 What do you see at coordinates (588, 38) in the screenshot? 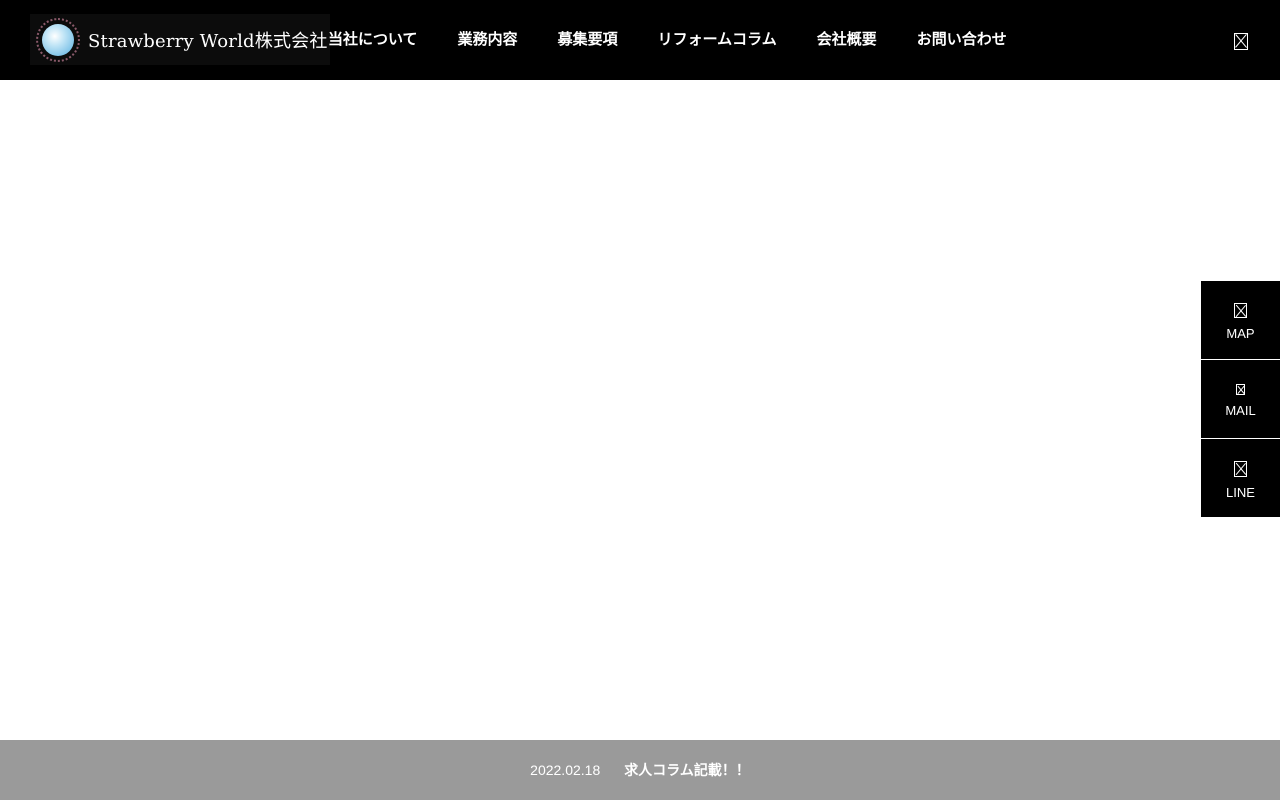
I see `nav-item-recruit: 募集要項` at bounding box center [588, 38].